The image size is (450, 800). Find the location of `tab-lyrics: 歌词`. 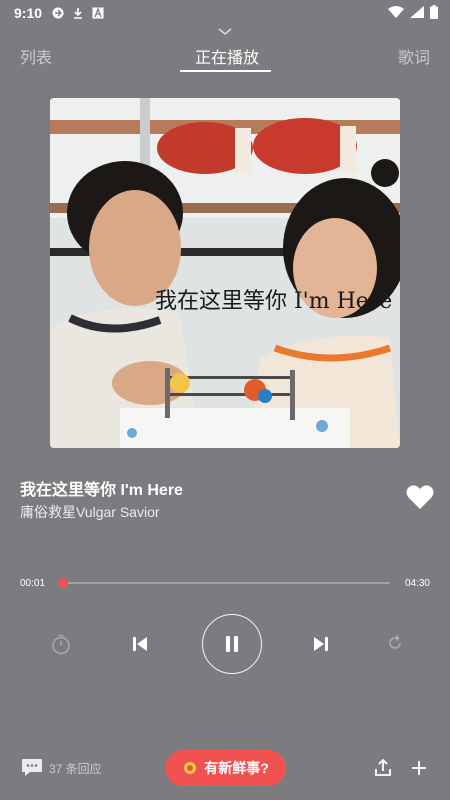

tab-lyrics: 歌词 is located at coordinates (414, 56).